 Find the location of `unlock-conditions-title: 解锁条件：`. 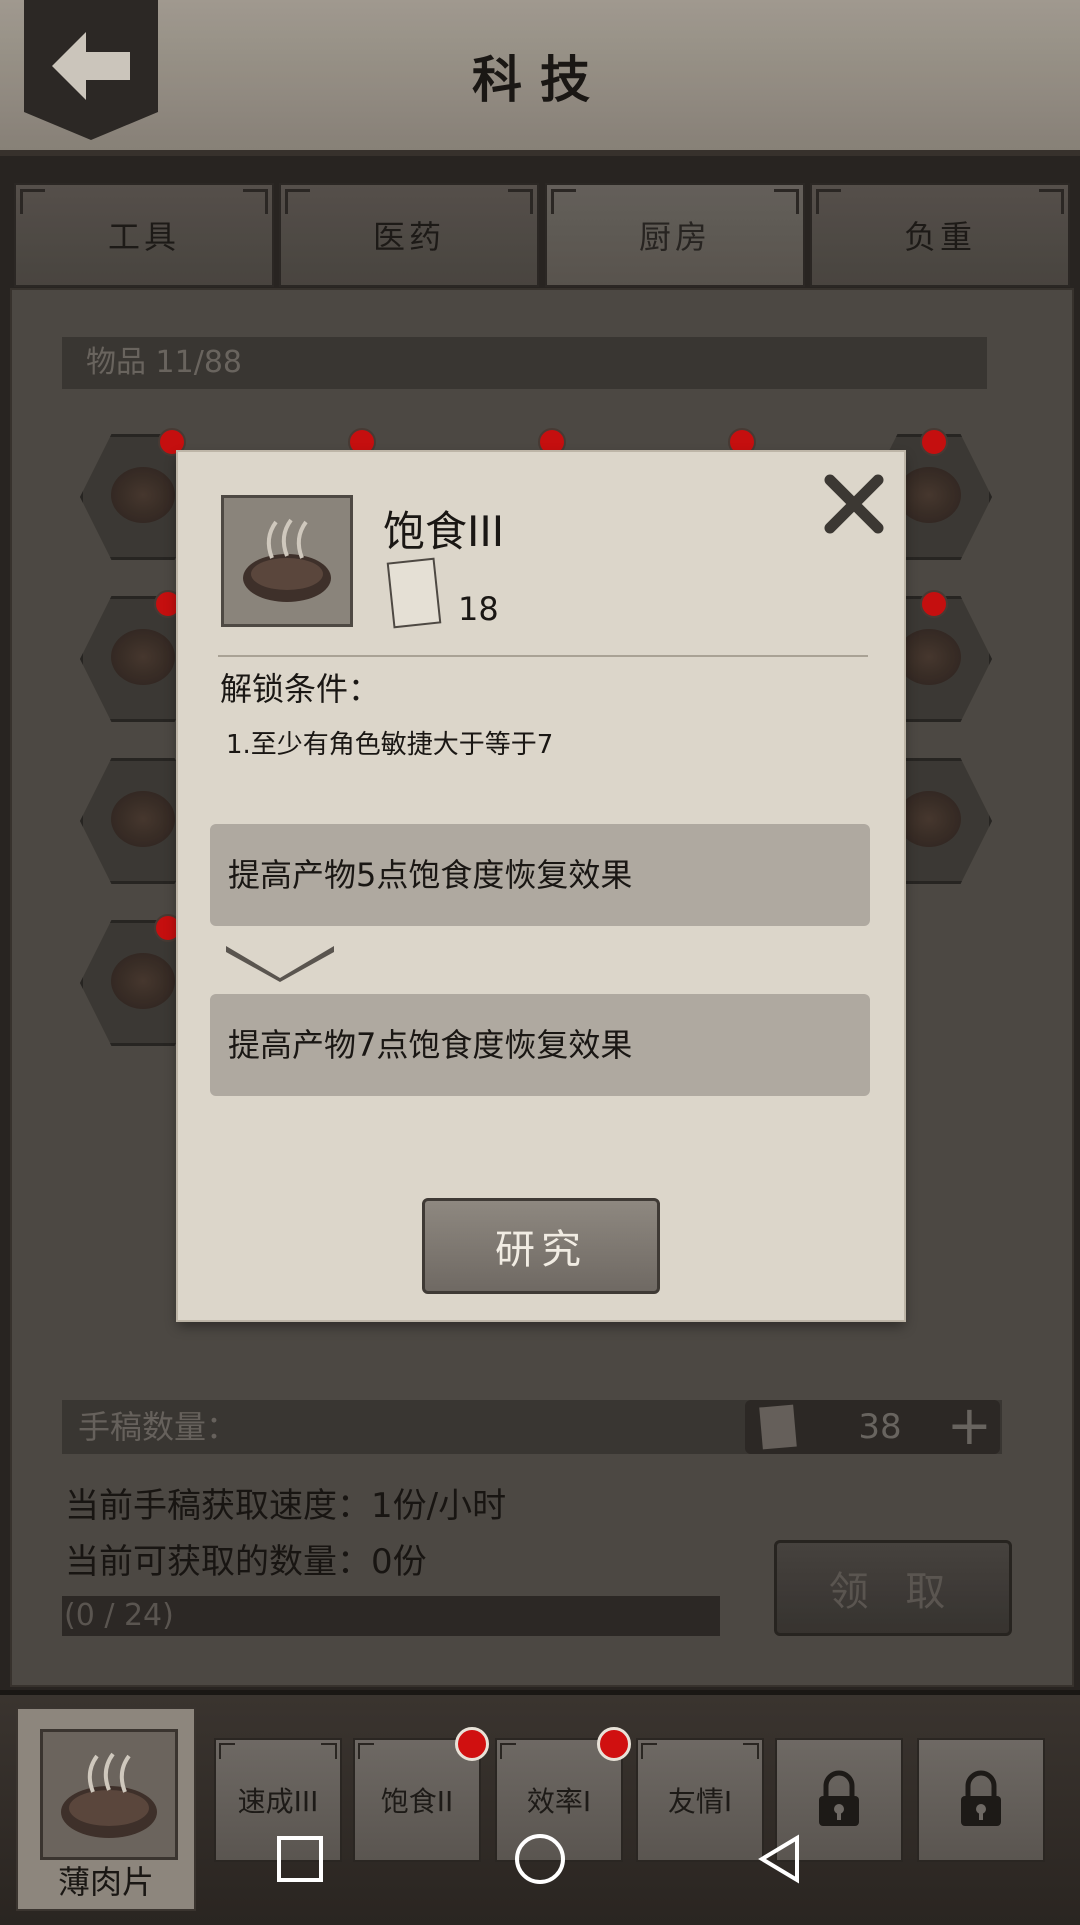

unlock-conditions-title: 解锁条件： is located at coordinates (300, 689).